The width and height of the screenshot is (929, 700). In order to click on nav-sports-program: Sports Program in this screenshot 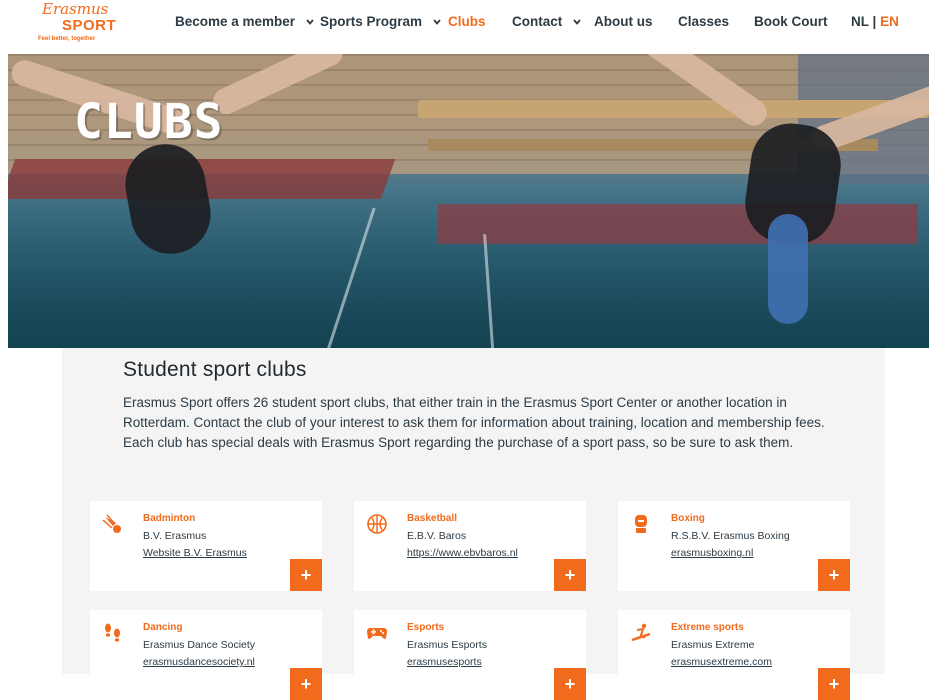, I will do `click(381, 21)`.